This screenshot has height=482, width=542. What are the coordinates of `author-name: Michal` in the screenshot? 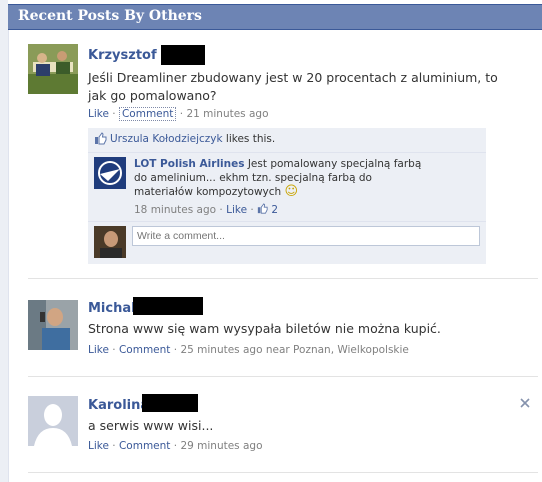 It's located at (112, 308).